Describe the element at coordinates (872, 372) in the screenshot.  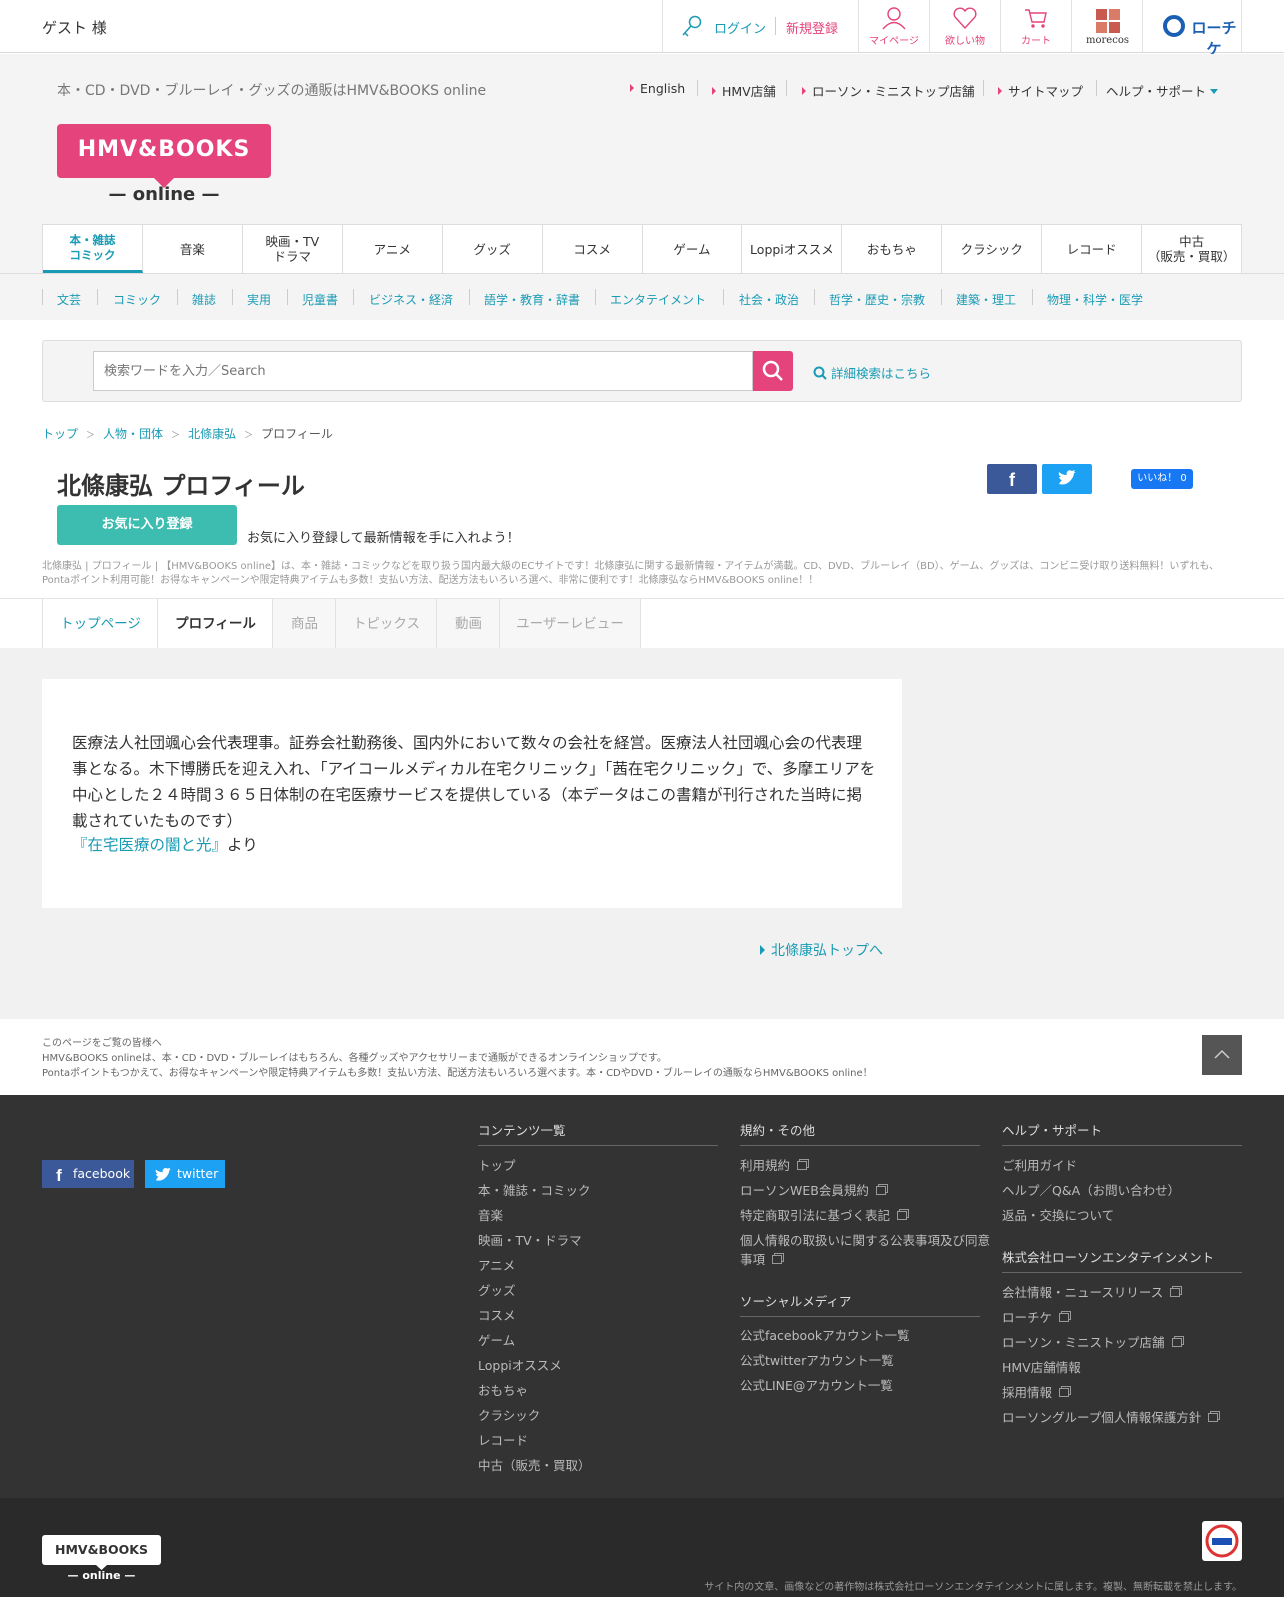
I see `advanced-search-link: 詳細検索はこちら` at that location.